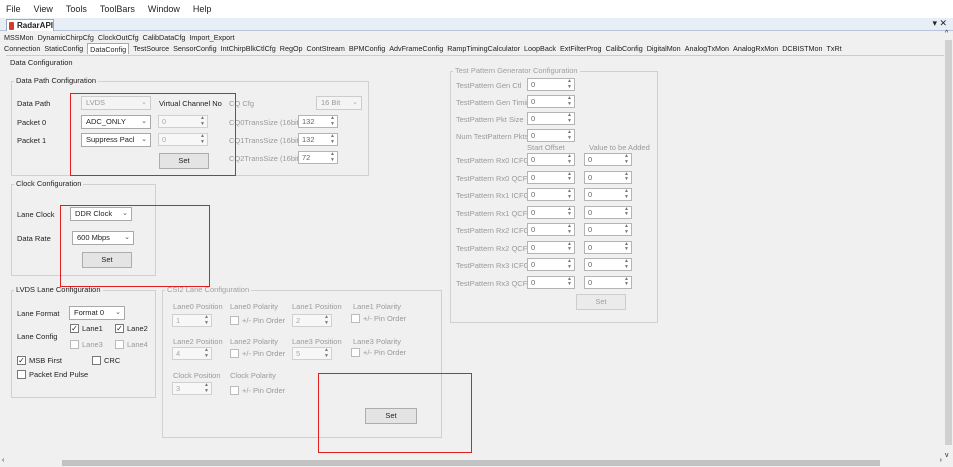 This screenshot has height=467, width=953. Describe the element at coordinates (39, 360) in the screenshot. I see `msb-first-checkbox: ✓ MSB First` at that location.